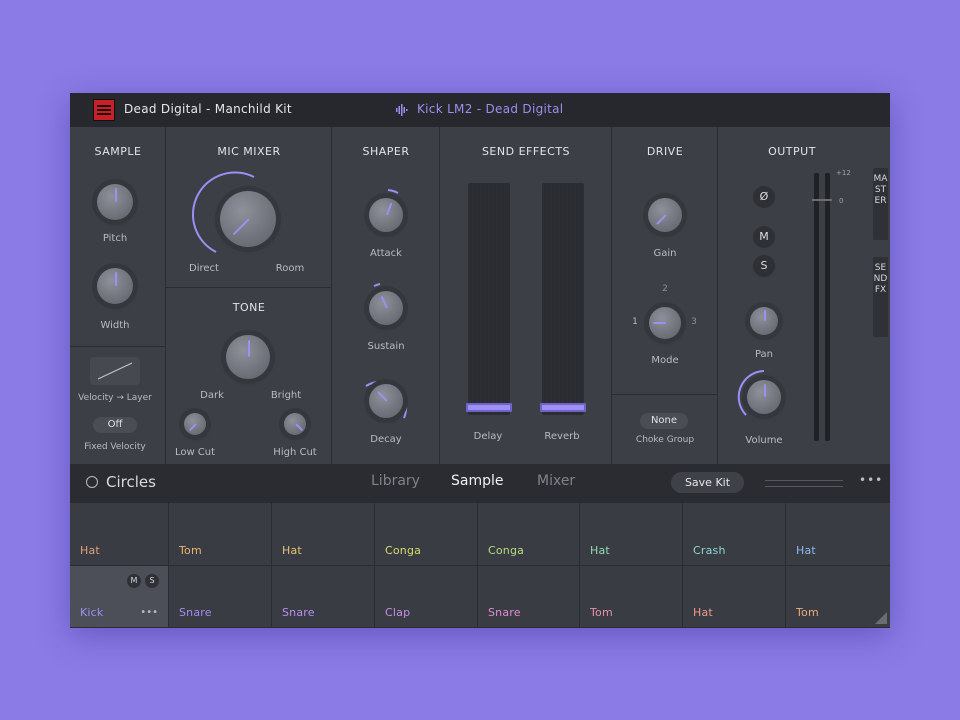  What do you see at coordinates (764, 197) in the screenshot?
I see `phase-invert-button: Ø` at bounding box center [764, 197].